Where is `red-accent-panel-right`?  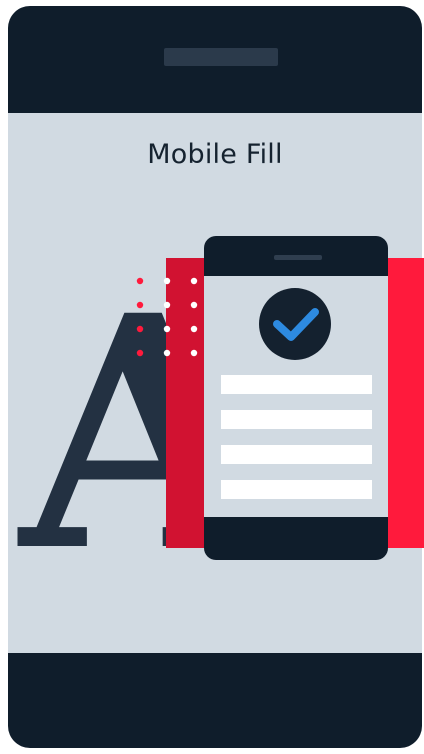 red-accent-panel-right is located at coordinates (403, 403).